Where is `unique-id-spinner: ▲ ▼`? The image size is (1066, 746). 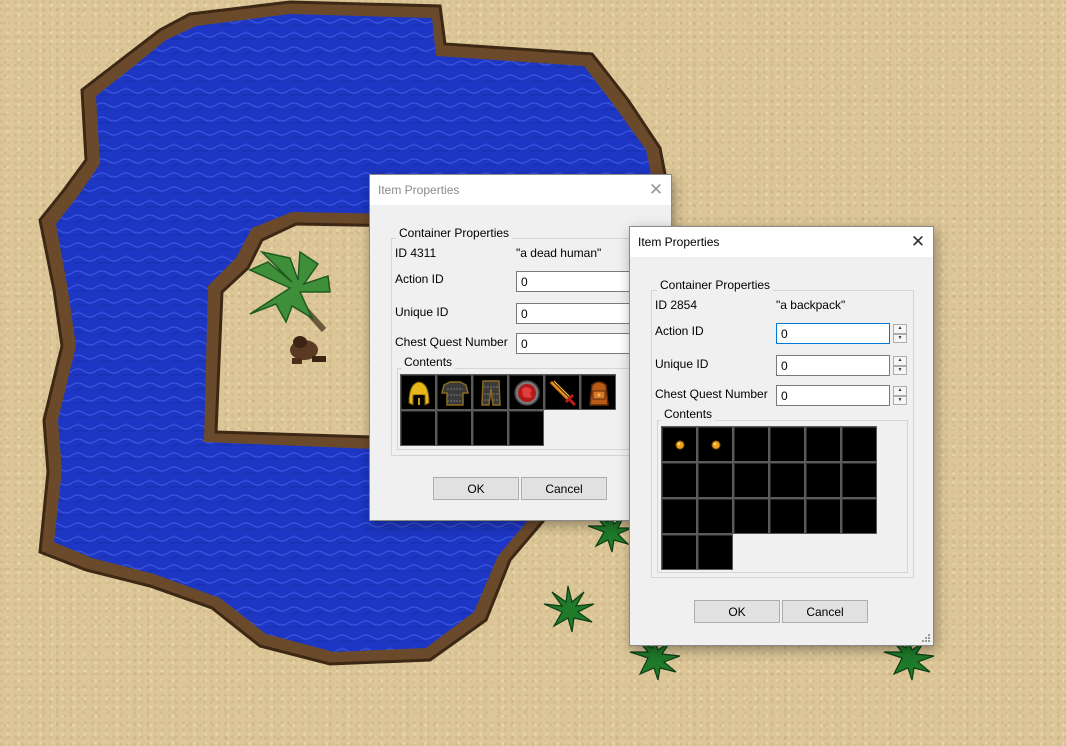 unique-id-spinner: ▲ ▼ is located at coordinates (900, 365).